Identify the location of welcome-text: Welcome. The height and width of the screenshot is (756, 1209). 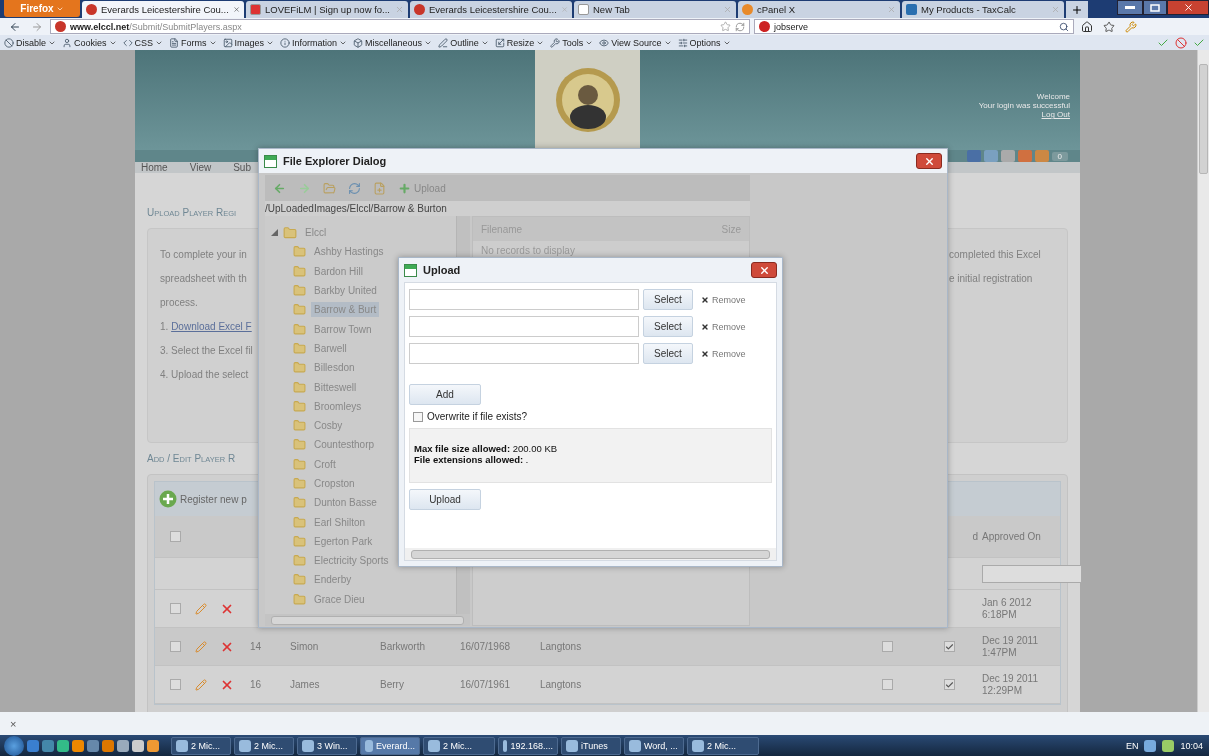
(1053, 96).